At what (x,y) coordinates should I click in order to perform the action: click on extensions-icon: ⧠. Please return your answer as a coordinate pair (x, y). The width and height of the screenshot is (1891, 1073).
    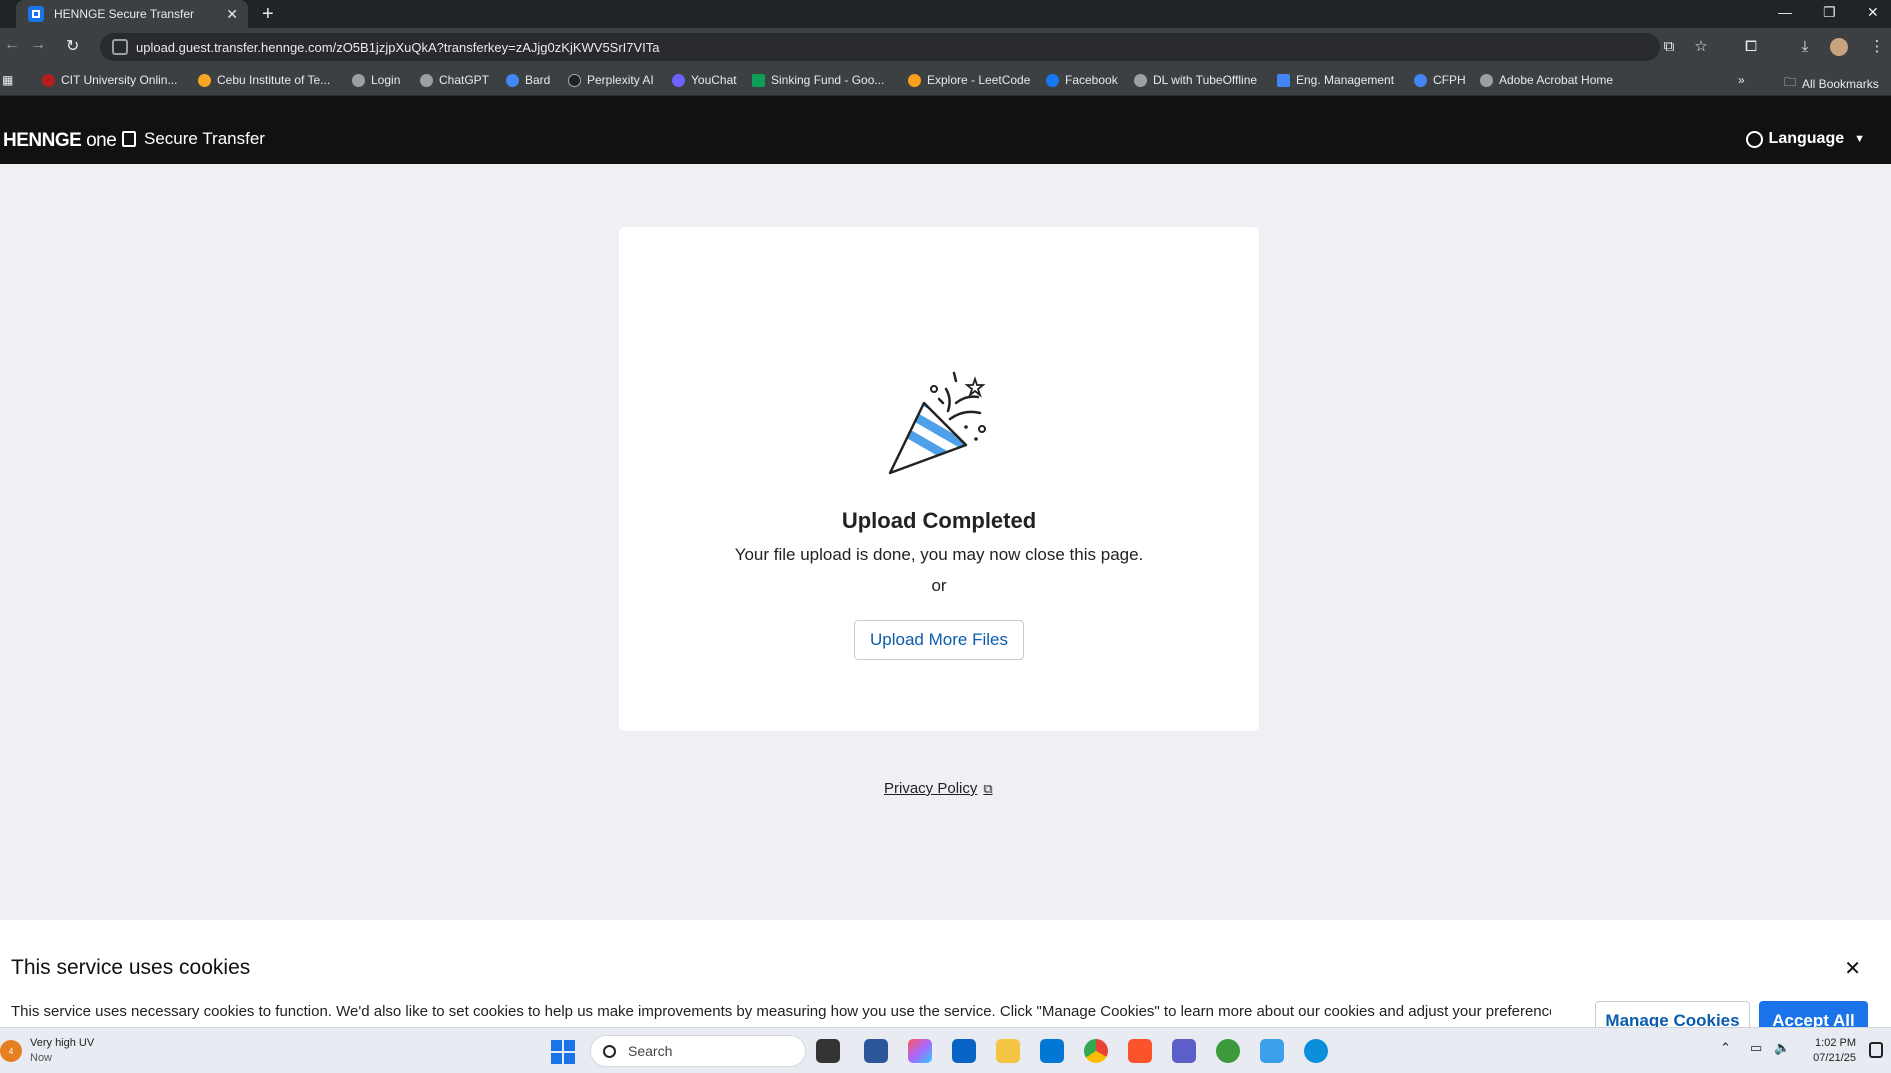
    Looking at the image, I should click on (1751, 47).